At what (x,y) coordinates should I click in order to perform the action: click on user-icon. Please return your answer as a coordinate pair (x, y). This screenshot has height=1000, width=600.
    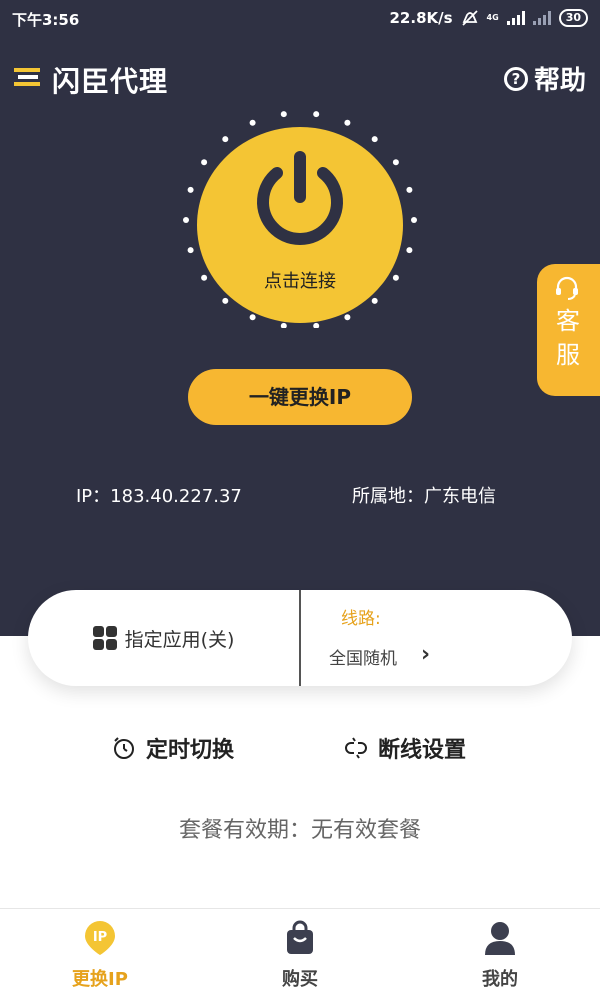
    Looking at the image, I should click on (500, 938).